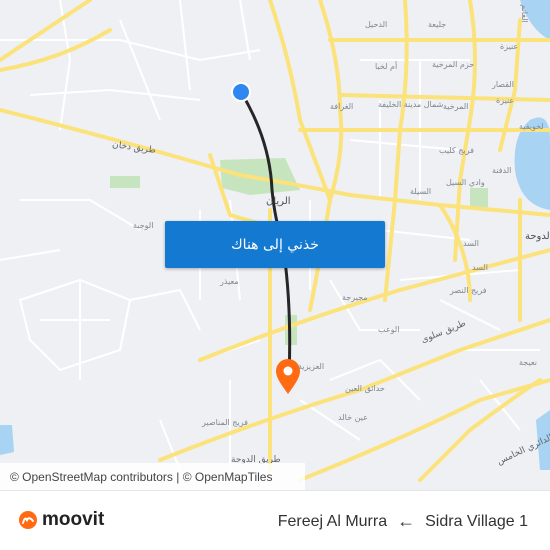 This screenshot has height=550, width=550. What do you see at coordinates (278, 201) in the screenshot?
I see `place-label: الريان` at bounding box center [278, 201].